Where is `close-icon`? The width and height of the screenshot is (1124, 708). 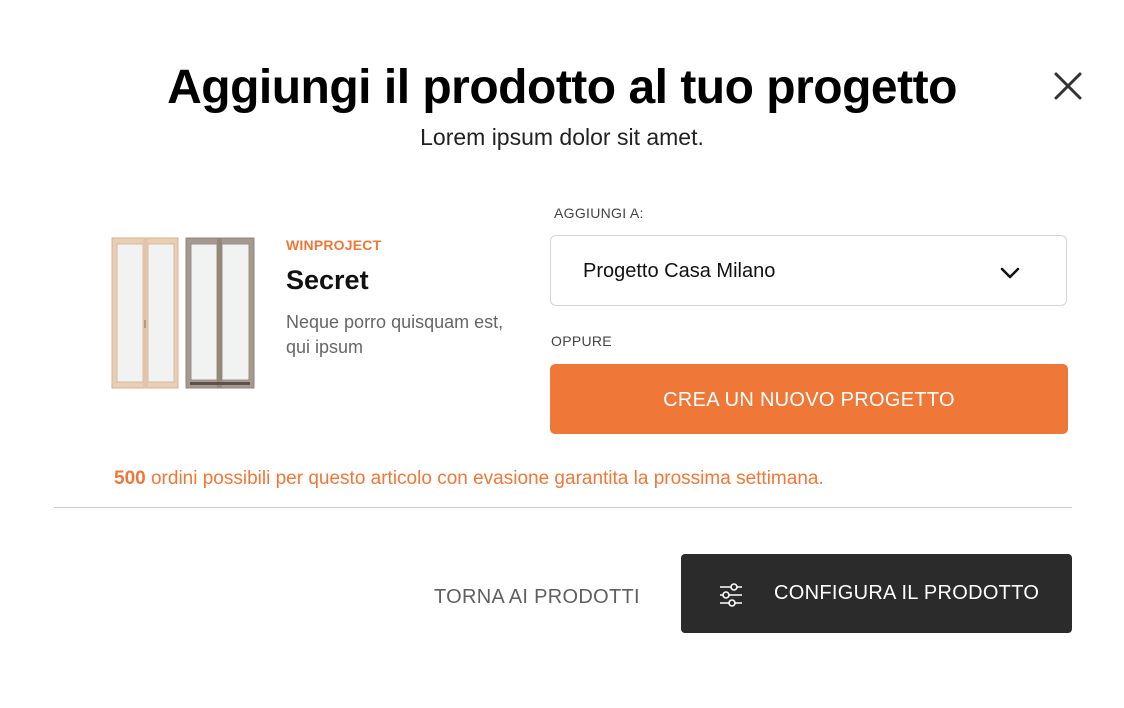
close-icon is located at coordinates (1068, 86).